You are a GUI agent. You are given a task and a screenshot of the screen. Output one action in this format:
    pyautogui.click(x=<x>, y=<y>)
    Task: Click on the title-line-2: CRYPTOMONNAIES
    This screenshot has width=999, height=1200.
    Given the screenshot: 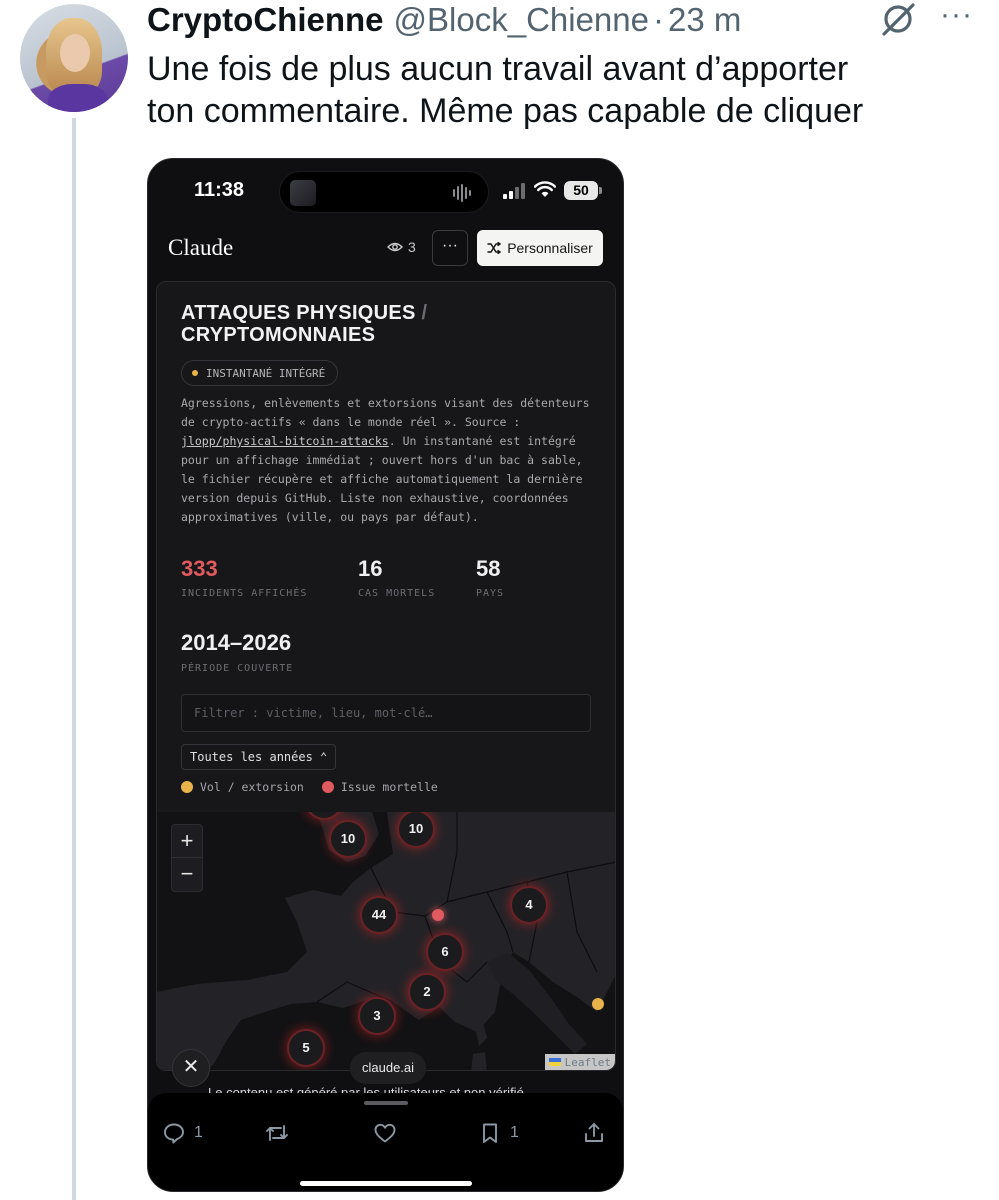 What is the action you would take?
    pyautogui.click(x=278, y=335)
    